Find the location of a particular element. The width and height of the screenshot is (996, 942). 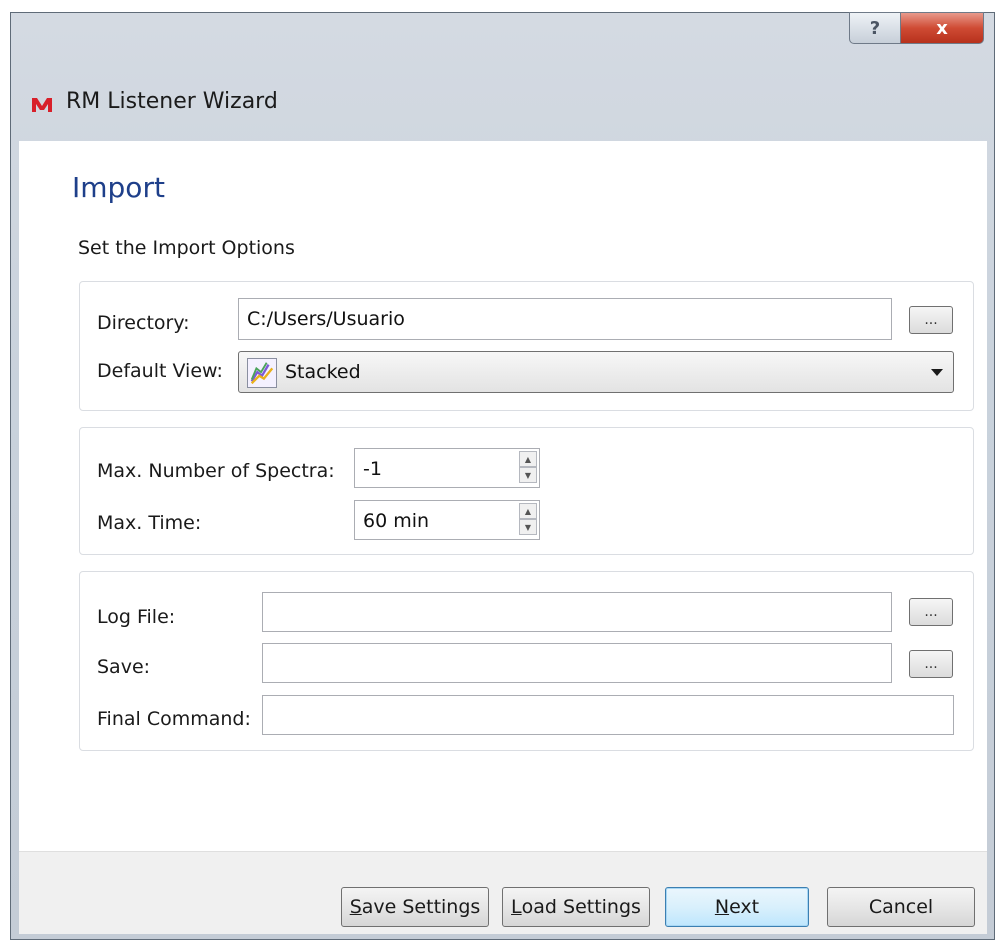

default-view-label: Default View: is located at coordinates (160, 371).